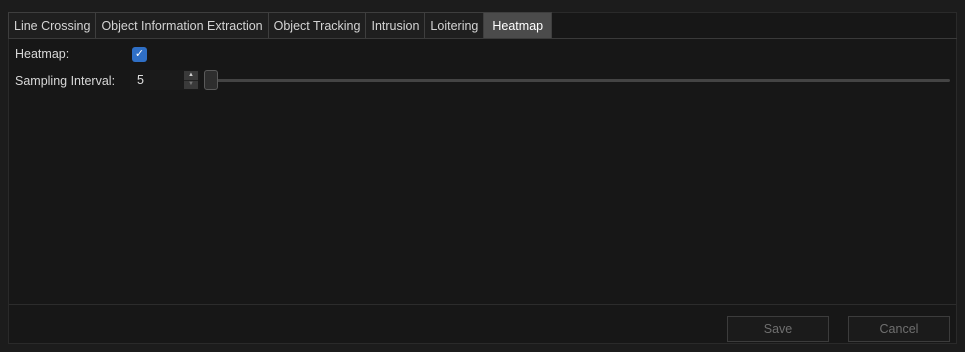  I want to click on sampling-interval-slider-handle, so click(211, 80).